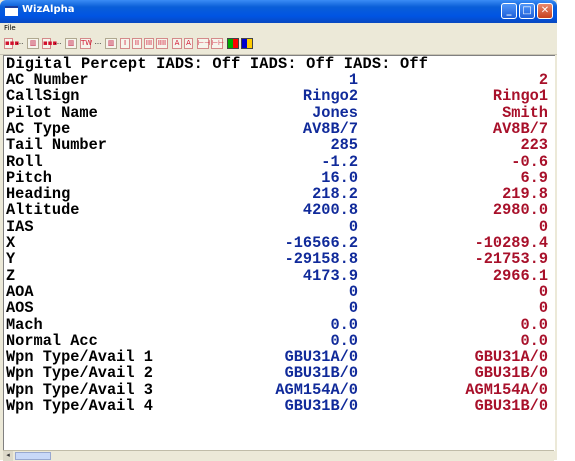  Describe the element at coordinates (511, 357) in the screenshot. I see `aircraft-2-value: GBU31A/0` at that location.